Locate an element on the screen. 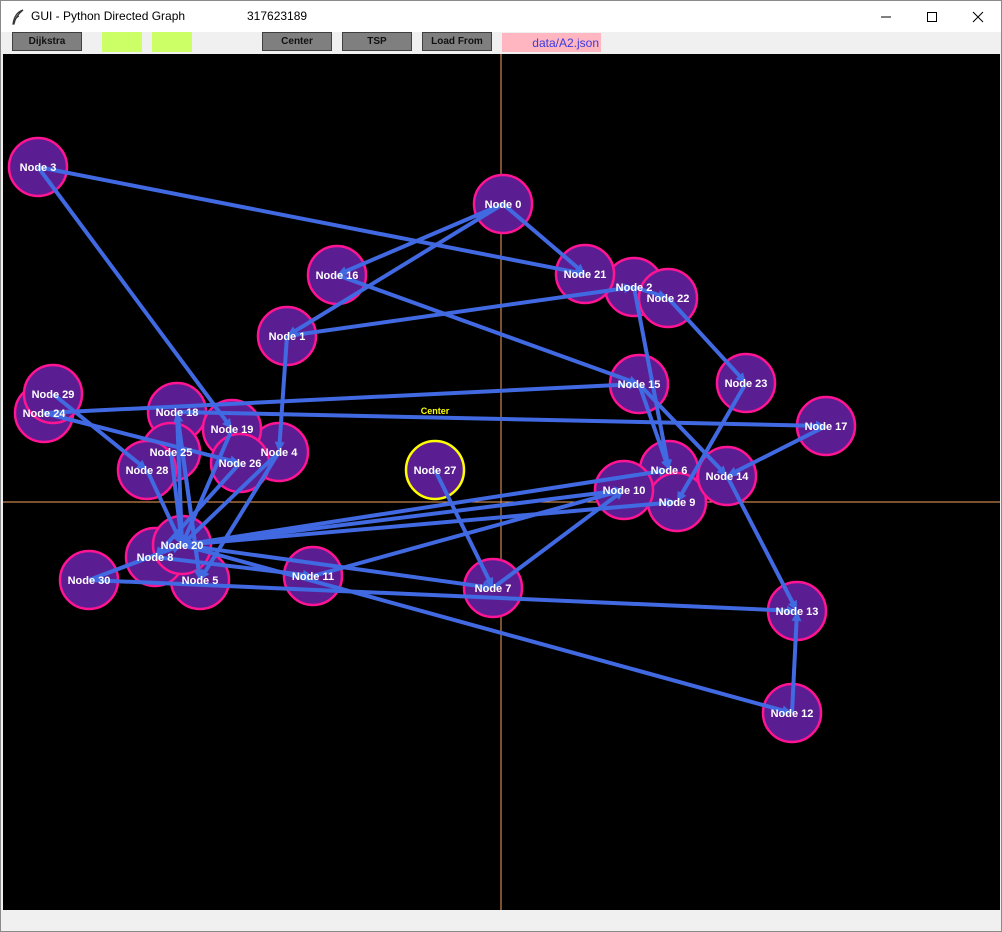  node-label-26: Node 26 is located at coordinates (240, 464).